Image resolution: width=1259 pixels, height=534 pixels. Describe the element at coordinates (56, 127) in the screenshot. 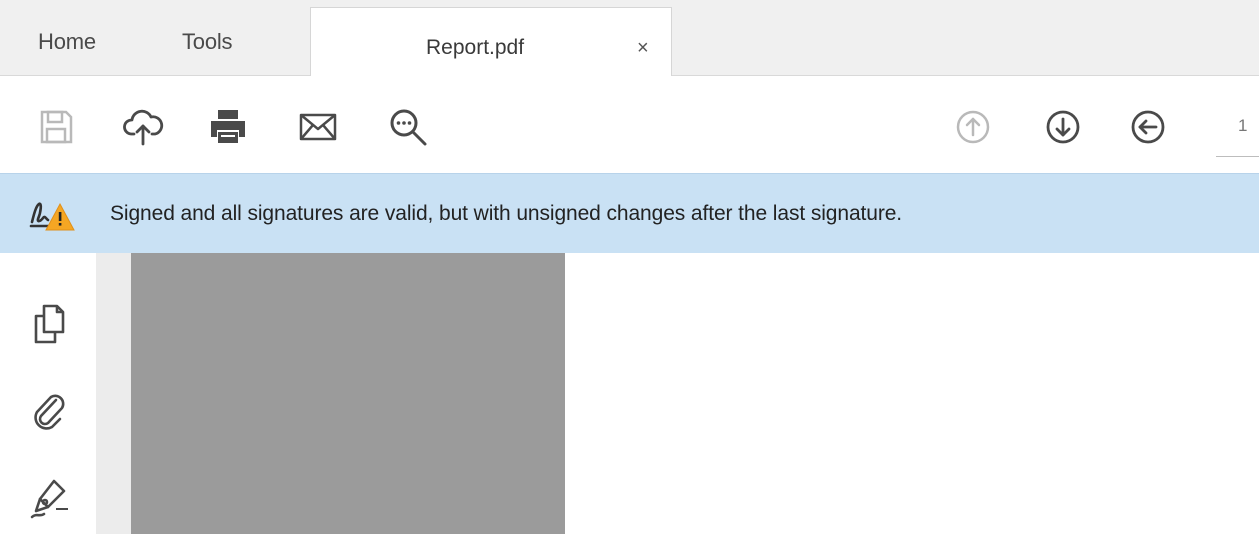

I see `save-icon` at that location.